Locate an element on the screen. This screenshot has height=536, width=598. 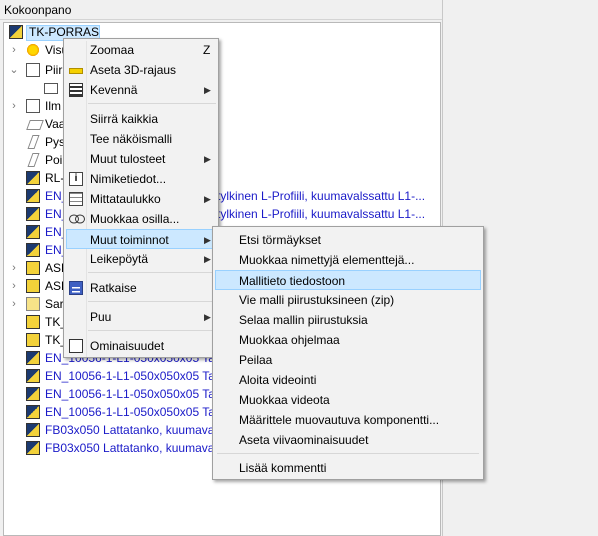
menu-item-other-functions: Muut toiminnot ▶ is located at coordinates (141, 239).